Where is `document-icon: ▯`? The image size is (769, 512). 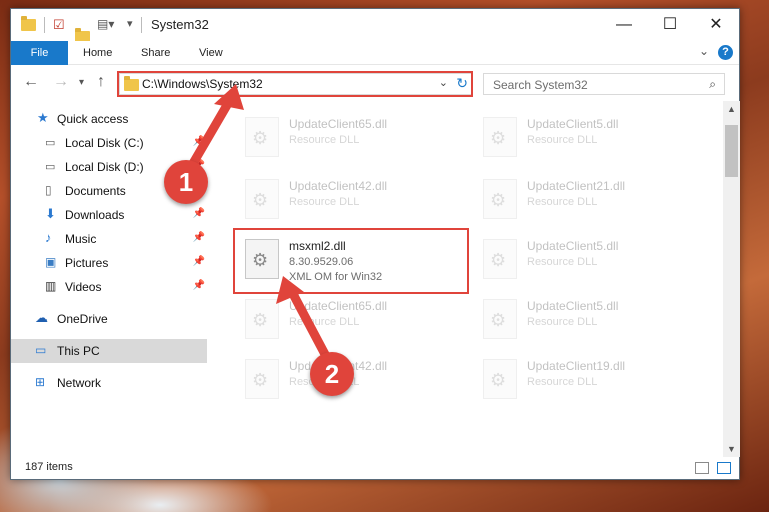 document-icon: ▯ is located at coordinates (48, 190).